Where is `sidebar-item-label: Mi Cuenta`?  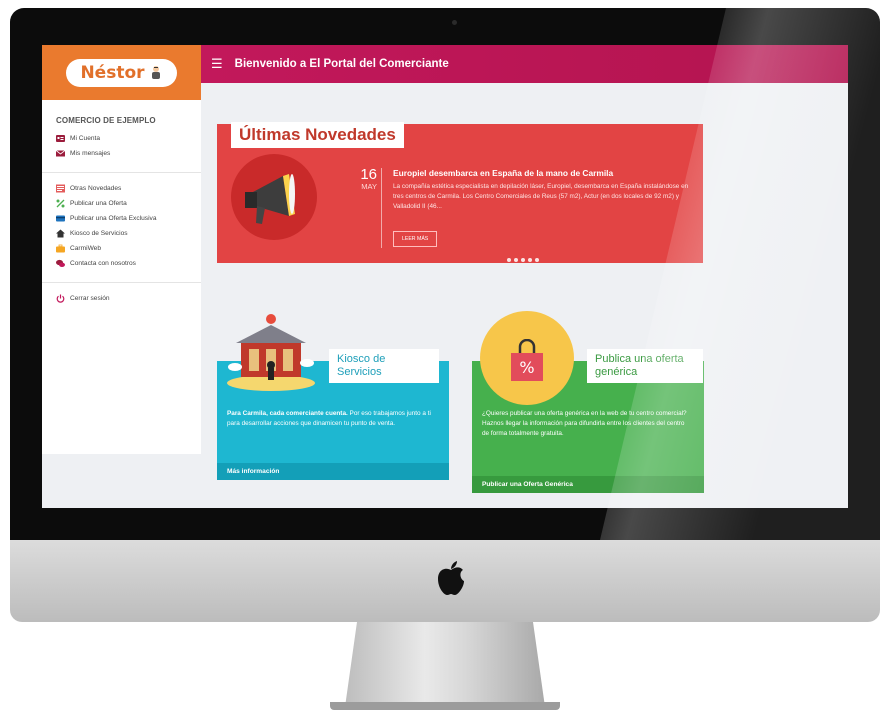 sidebar-item-label: Mi Cuenta is located at coordinates (85, 138).